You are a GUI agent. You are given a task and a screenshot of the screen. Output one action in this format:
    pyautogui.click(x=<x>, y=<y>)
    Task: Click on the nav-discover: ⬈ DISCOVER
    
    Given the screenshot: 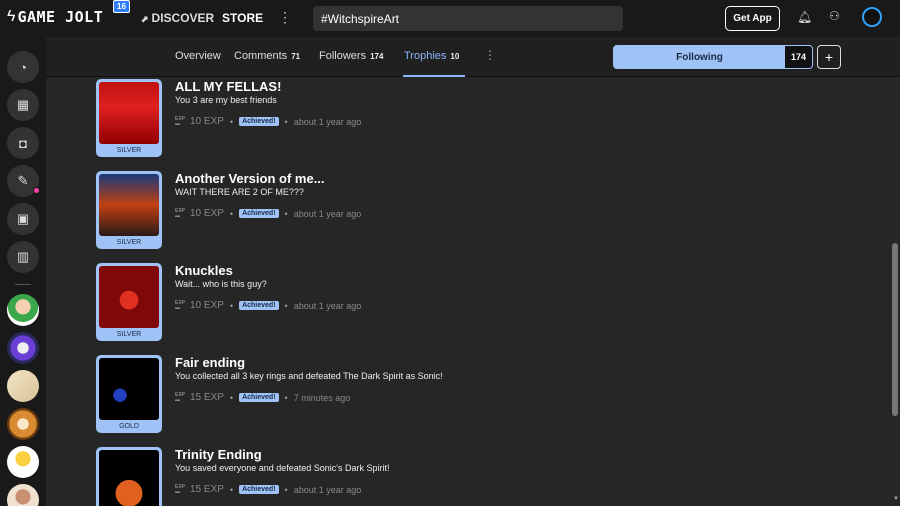 What is the action you would take?
    pyautogui.click(x=177, y=18)
    